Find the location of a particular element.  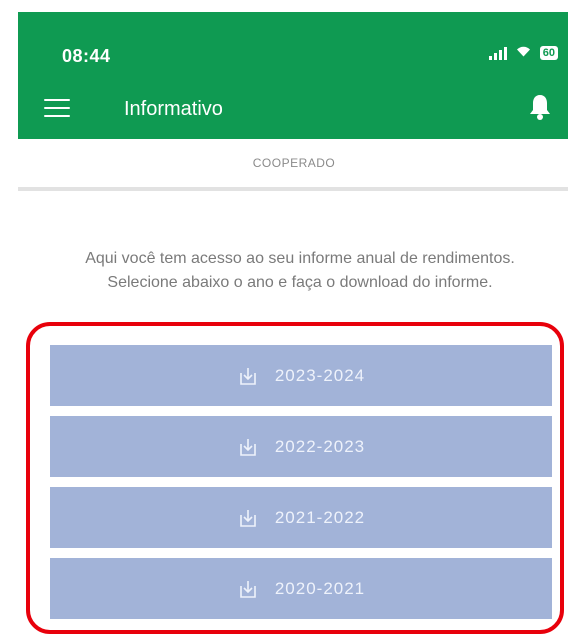

download-label: 2021-2022 is located at coordinates (320, 517).